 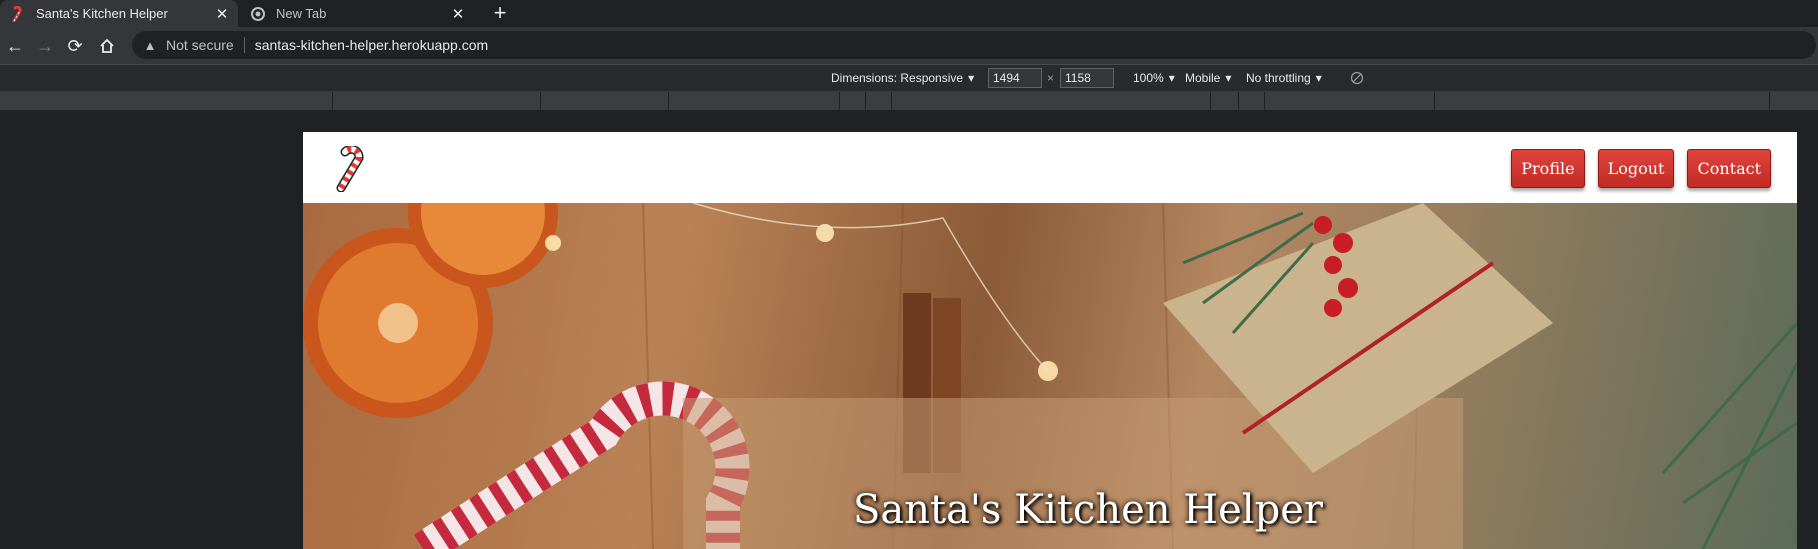 What do you see at coordinates (1203, 78) in the screenshot?
I see `device-label: Mobile` at bounding box center [1203, 78].